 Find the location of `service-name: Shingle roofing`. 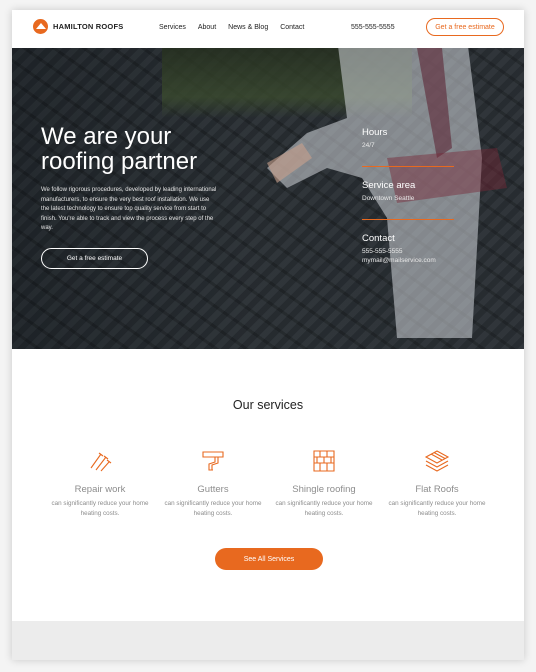

service-name: Shingle roofing is located at coordinates (324, 489).